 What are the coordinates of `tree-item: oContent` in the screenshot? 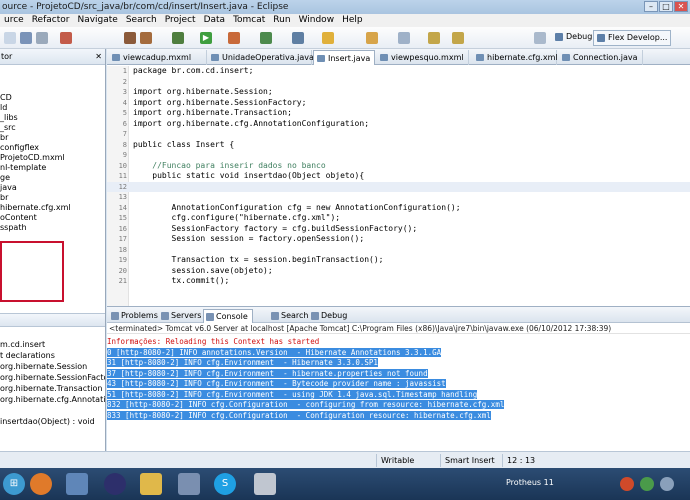 It's located at (52, 218).